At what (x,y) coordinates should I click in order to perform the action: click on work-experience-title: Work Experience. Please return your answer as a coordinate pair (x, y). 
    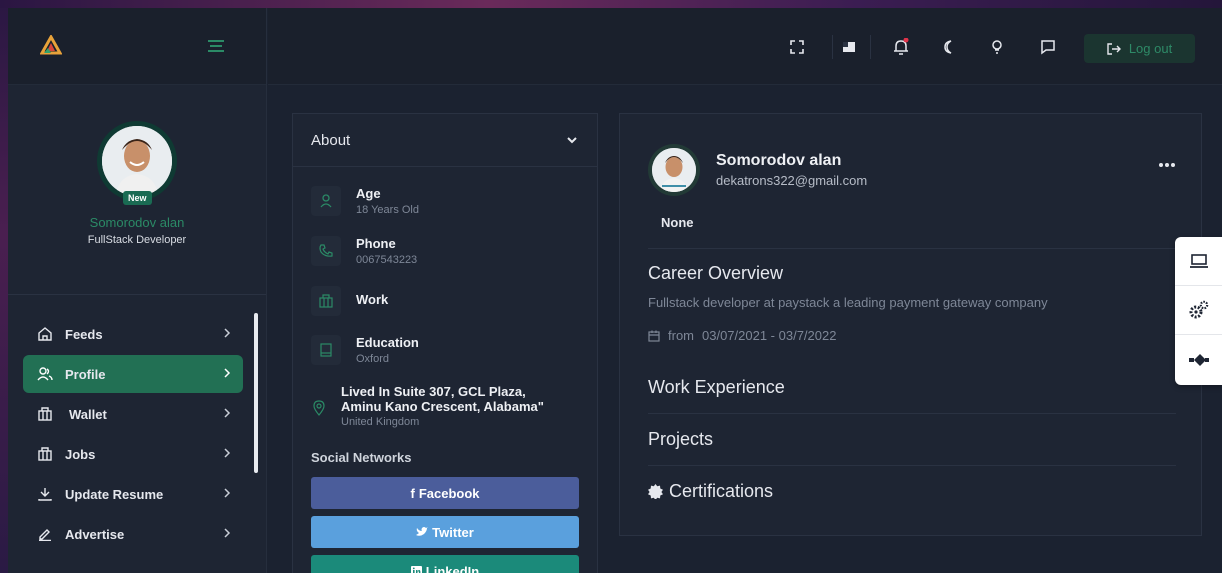
    Looking at the image, I should click on (716, 387).